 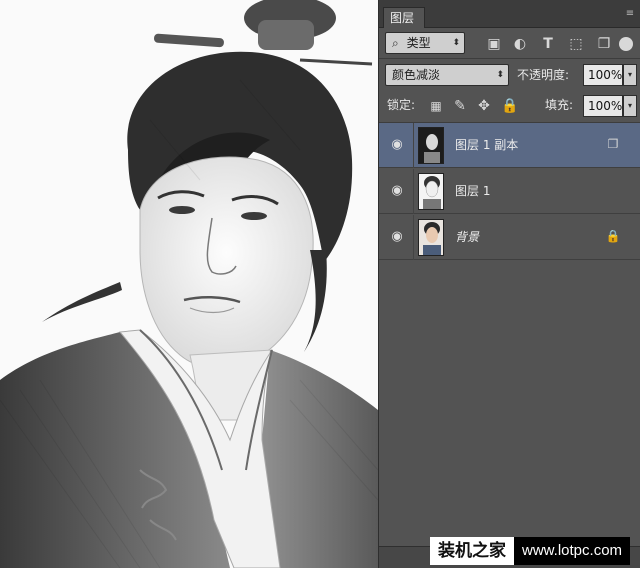 I want to click on watermark: 装机之家 www.lotpc.com, so click(x=530, y=551).